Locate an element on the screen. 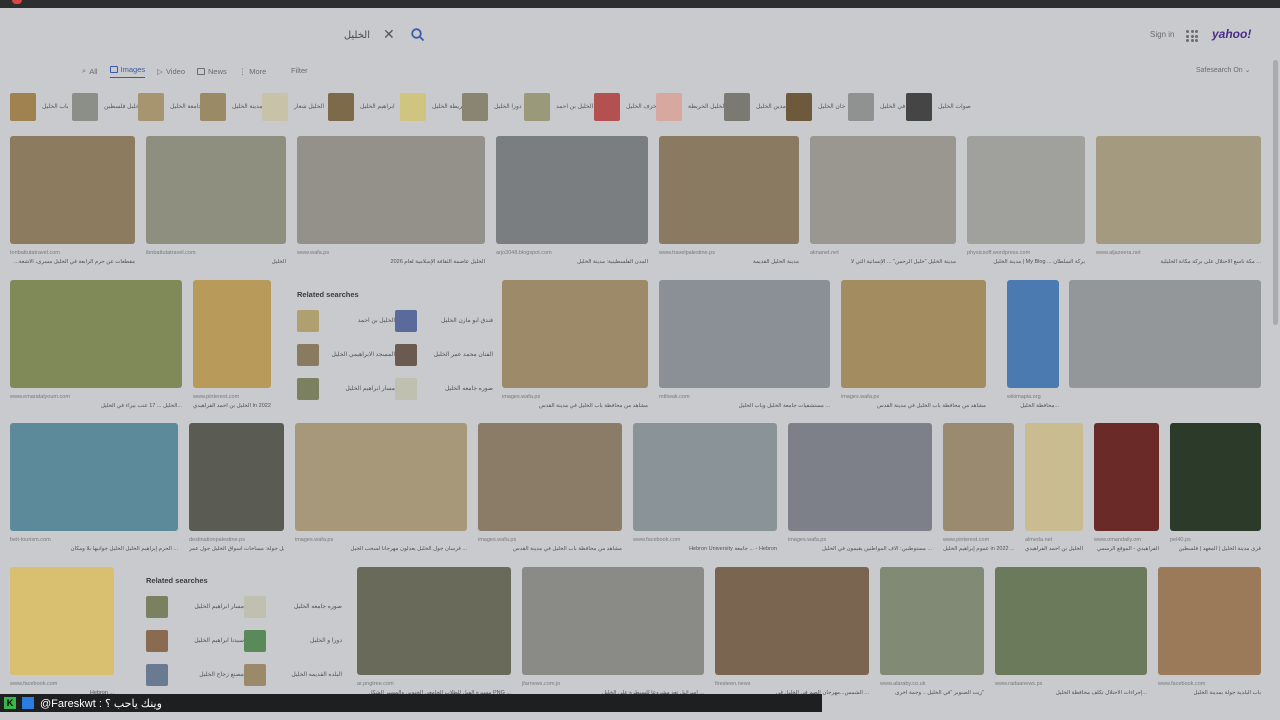 The image size is (1280, 720). image-result-title: الخليل is located at coordinates (216, 262).